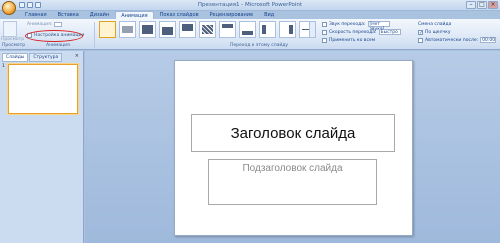 This screenshot has width=500, height=243. Describe the element at coordinates (287, 29) in the screenshot. I see `transition-wipe-left-thumb` at that location.